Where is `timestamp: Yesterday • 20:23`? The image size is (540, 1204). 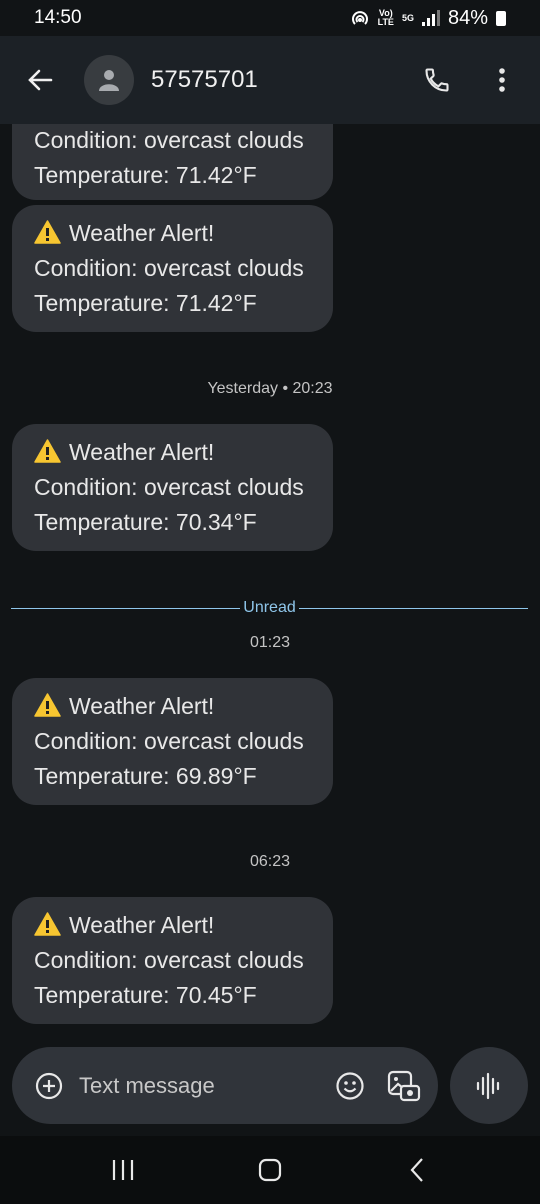 timestamp: Yesterday • 20:23 is located at coordinates (270, 388).